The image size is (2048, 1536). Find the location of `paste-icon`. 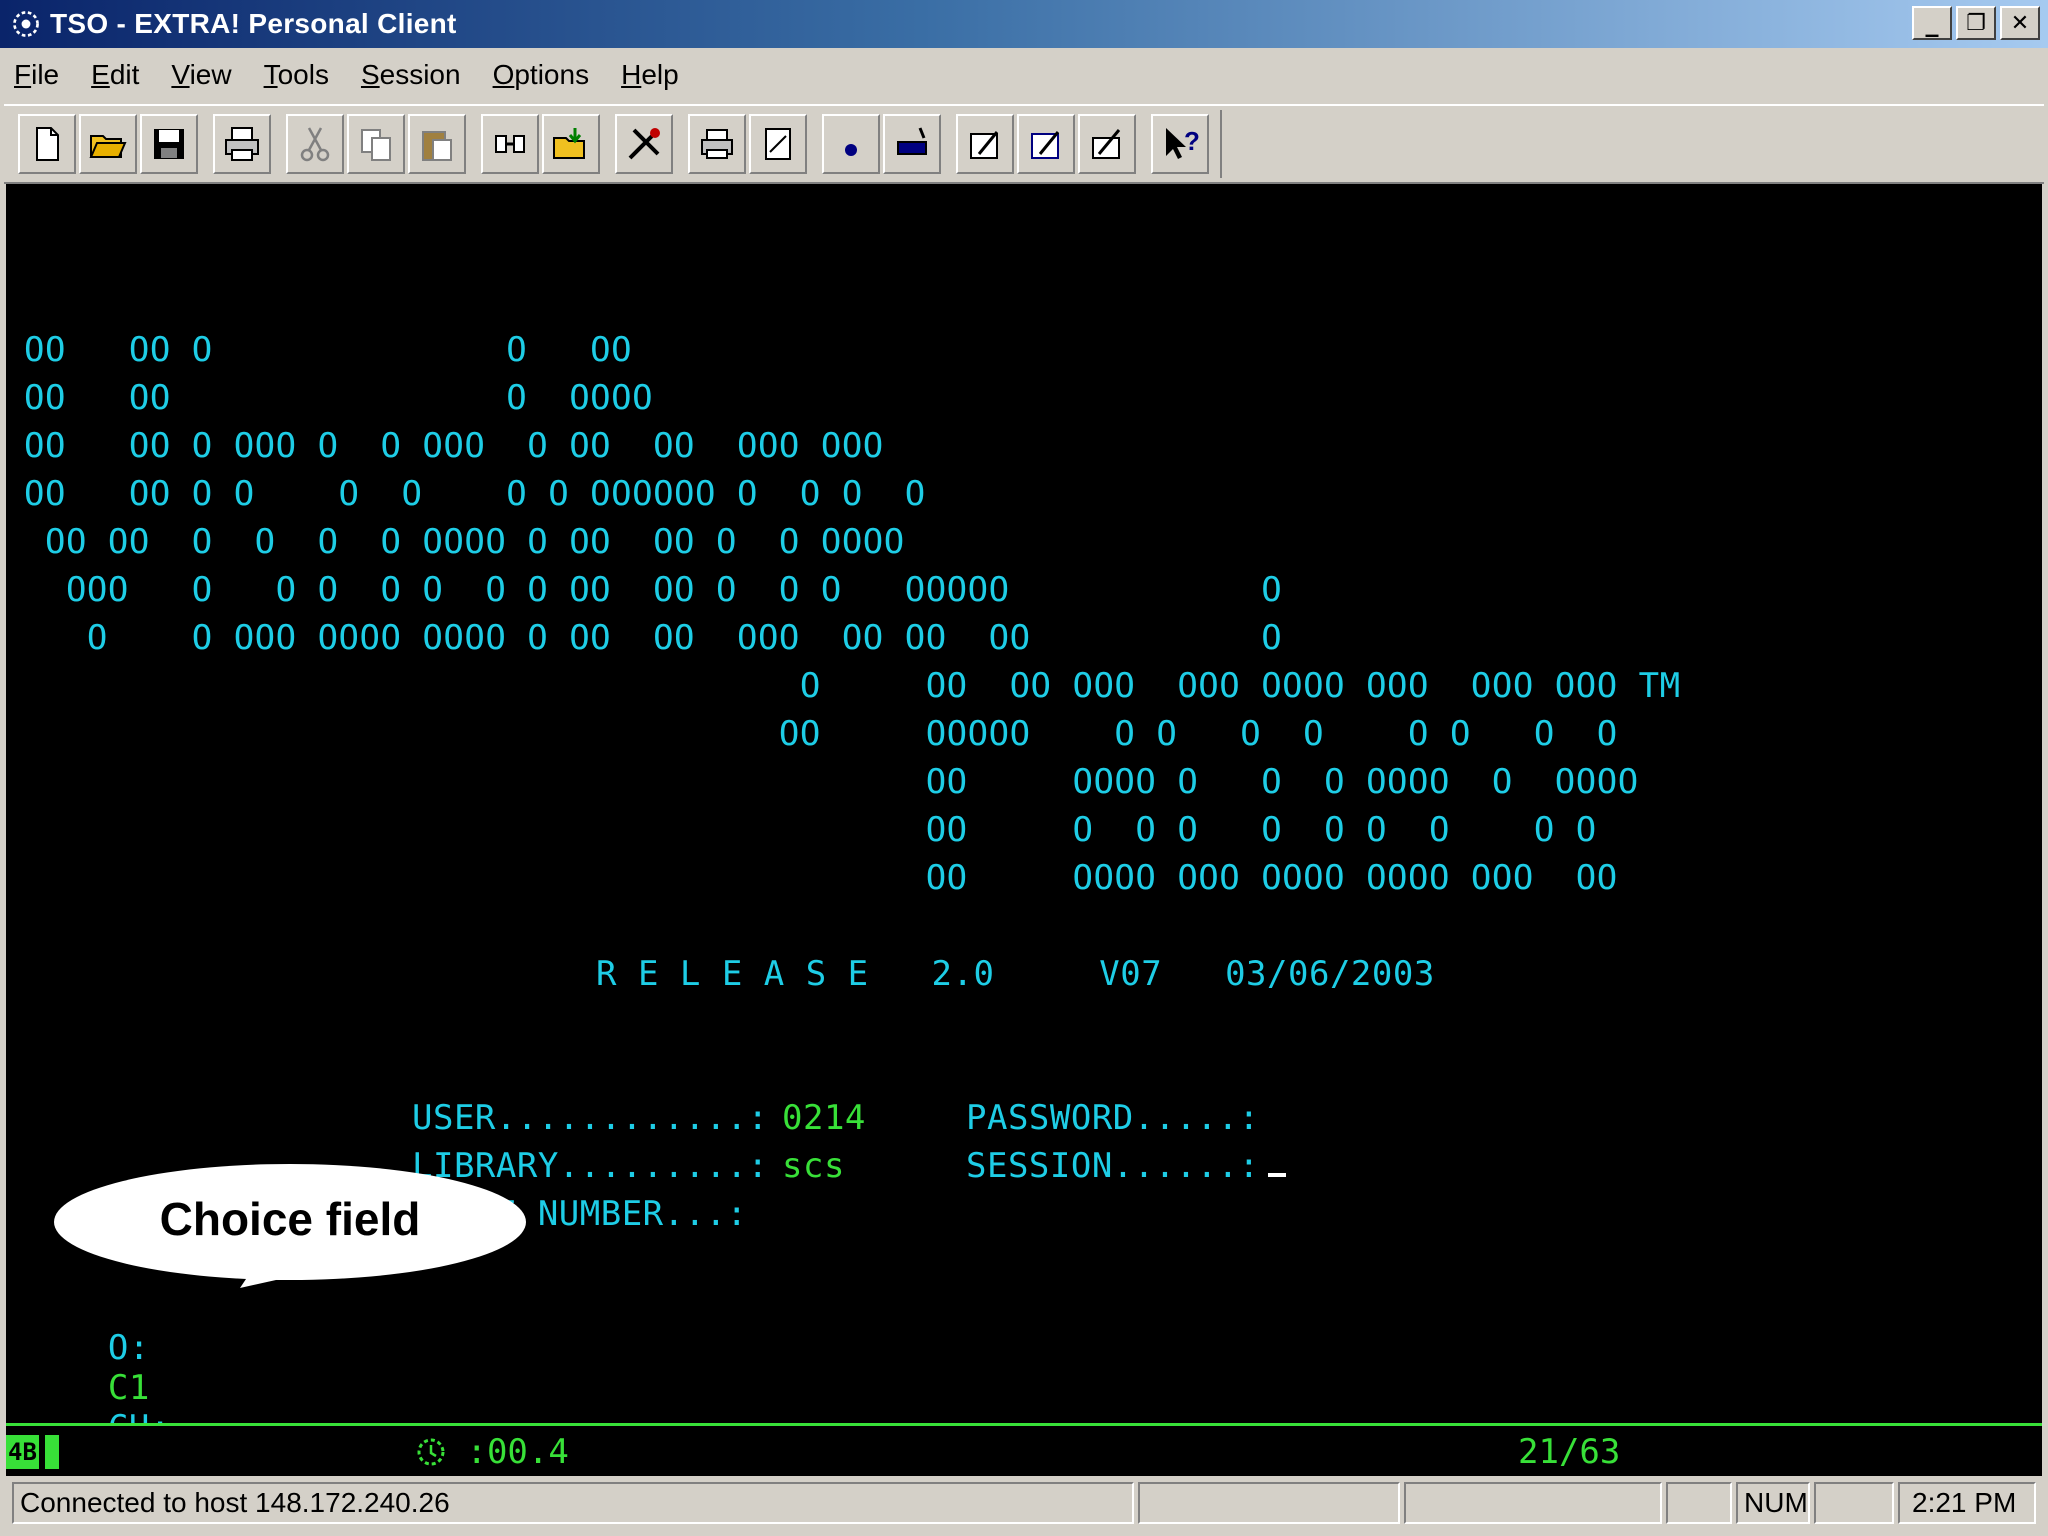

paste-icon is located at coordinates (437, 144).